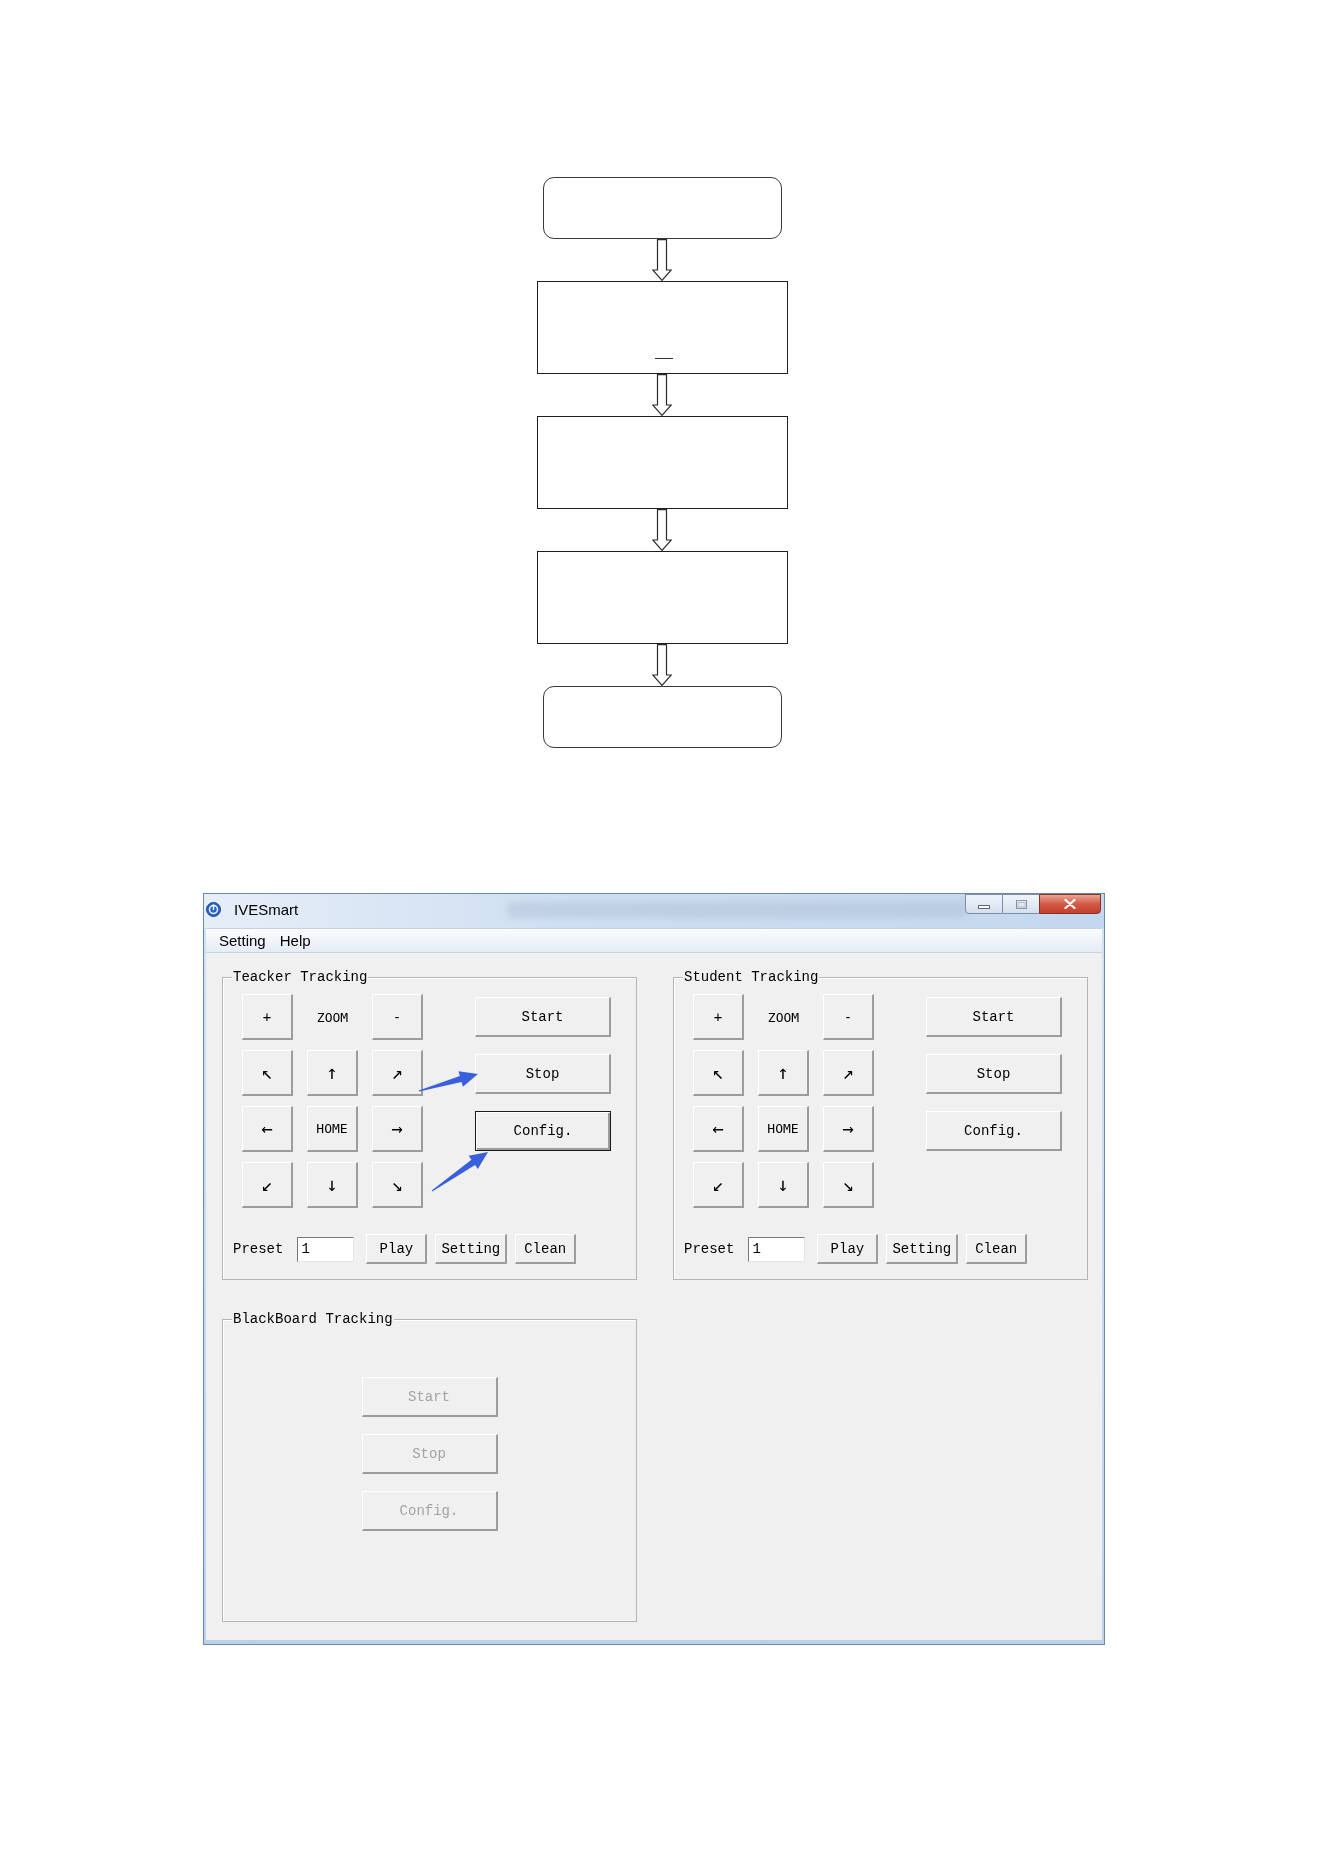 This screenshot has height=1872, width=1324. I want to click on menu-item: Help, so click(295, 940).